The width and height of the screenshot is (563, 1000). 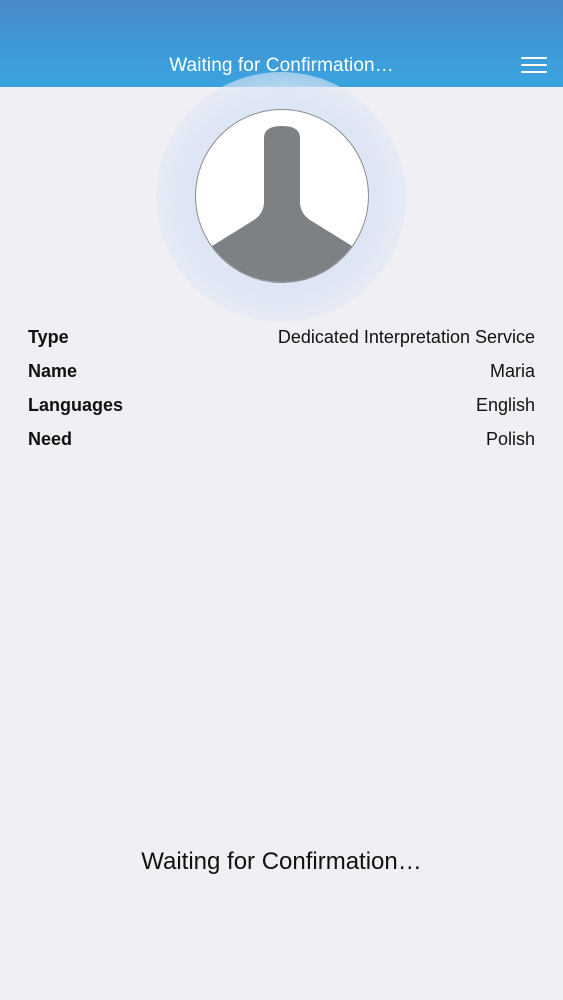 I want to click on detail-label: Languages, so click(x=76, y=404).